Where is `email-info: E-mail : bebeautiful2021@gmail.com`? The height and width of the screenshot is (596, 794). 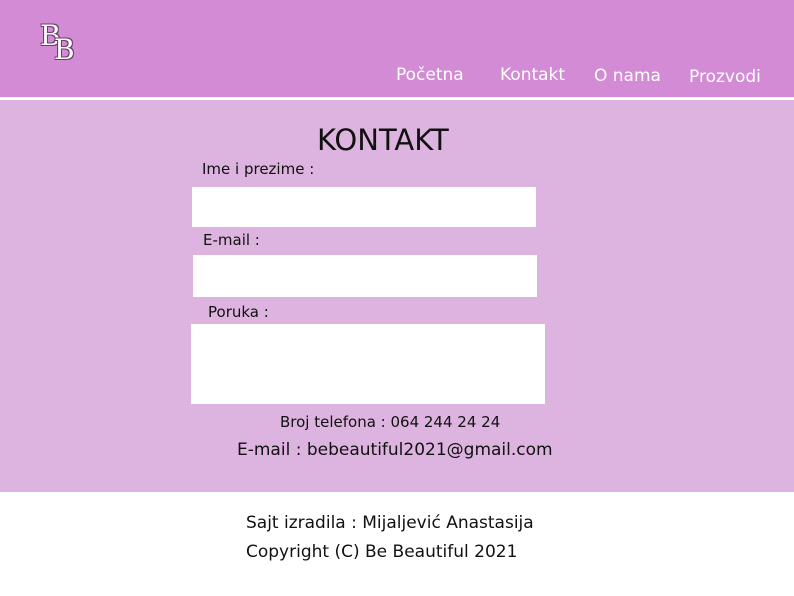
email-info: E-mail : bebeautiful2021@gmail.com is located at coordinates (395, 450).